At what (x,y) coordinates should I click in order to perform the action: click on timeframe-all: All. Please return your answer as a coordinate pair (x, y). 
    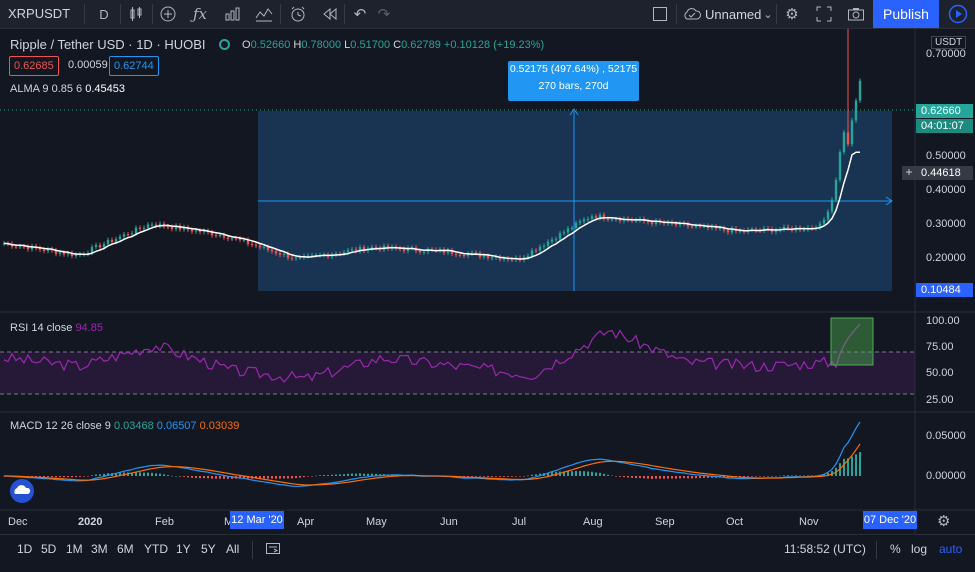
    Looking at the image, I should click on (232, 549).